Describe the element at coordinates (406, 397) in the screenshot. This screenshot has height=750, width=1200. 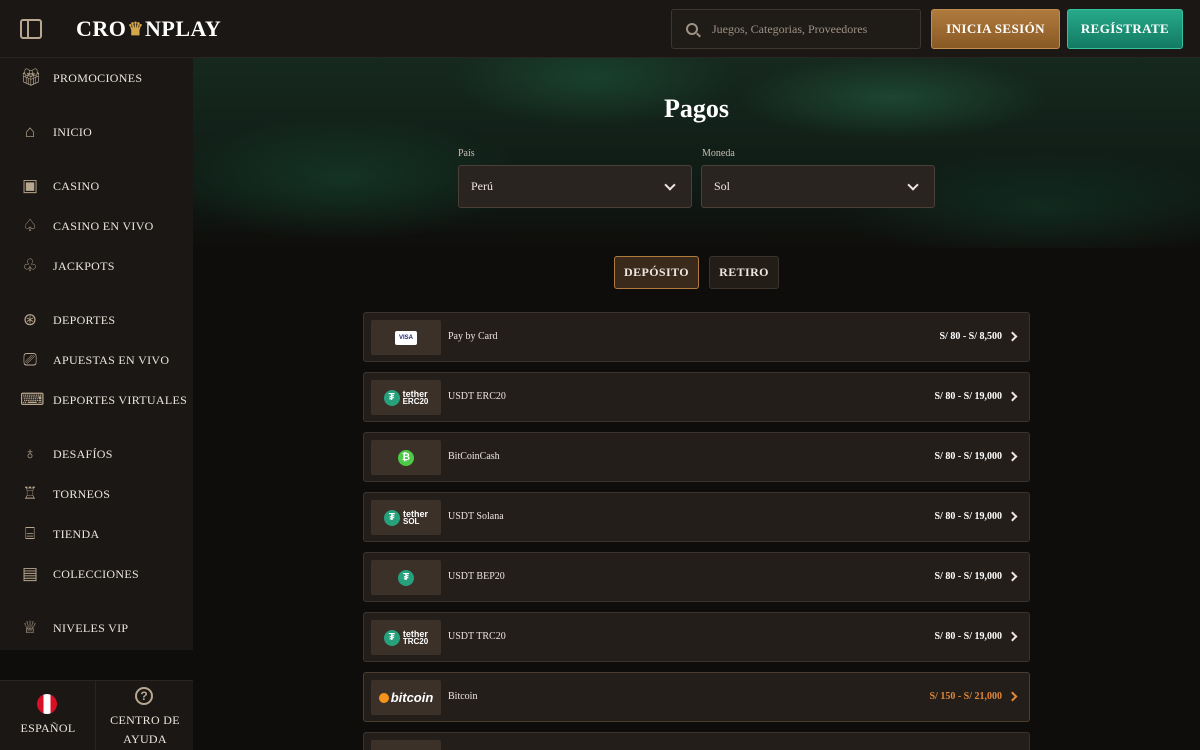
I see `tether-erc20-logo: ₮ tether ERC20` at that location.